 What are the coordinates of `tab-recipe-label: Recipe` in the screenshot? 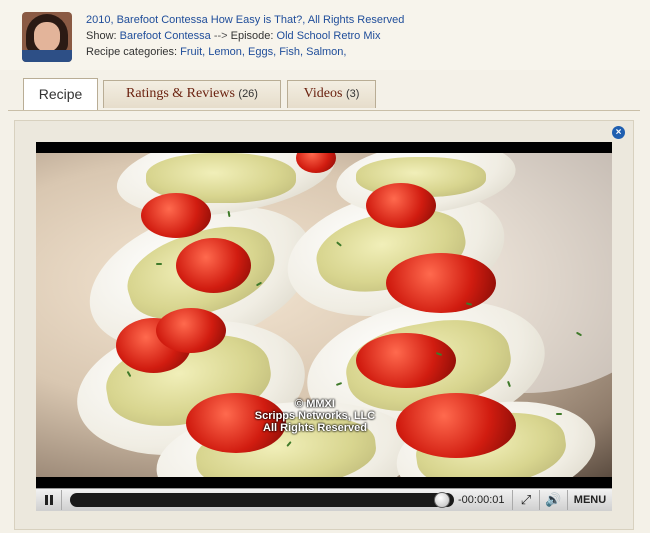 It's located at (60, 94).